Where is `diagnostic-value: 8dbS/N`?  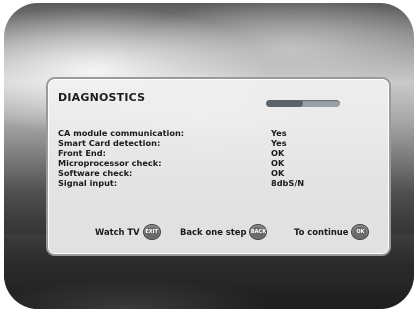
diagnostic-value: 8dbS/N is located at coordinates (288, 183).